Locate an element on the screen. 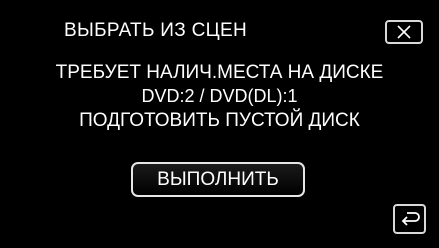 The image size is (439, 248). return-arrow-icon is located at coordinates (410, 219).